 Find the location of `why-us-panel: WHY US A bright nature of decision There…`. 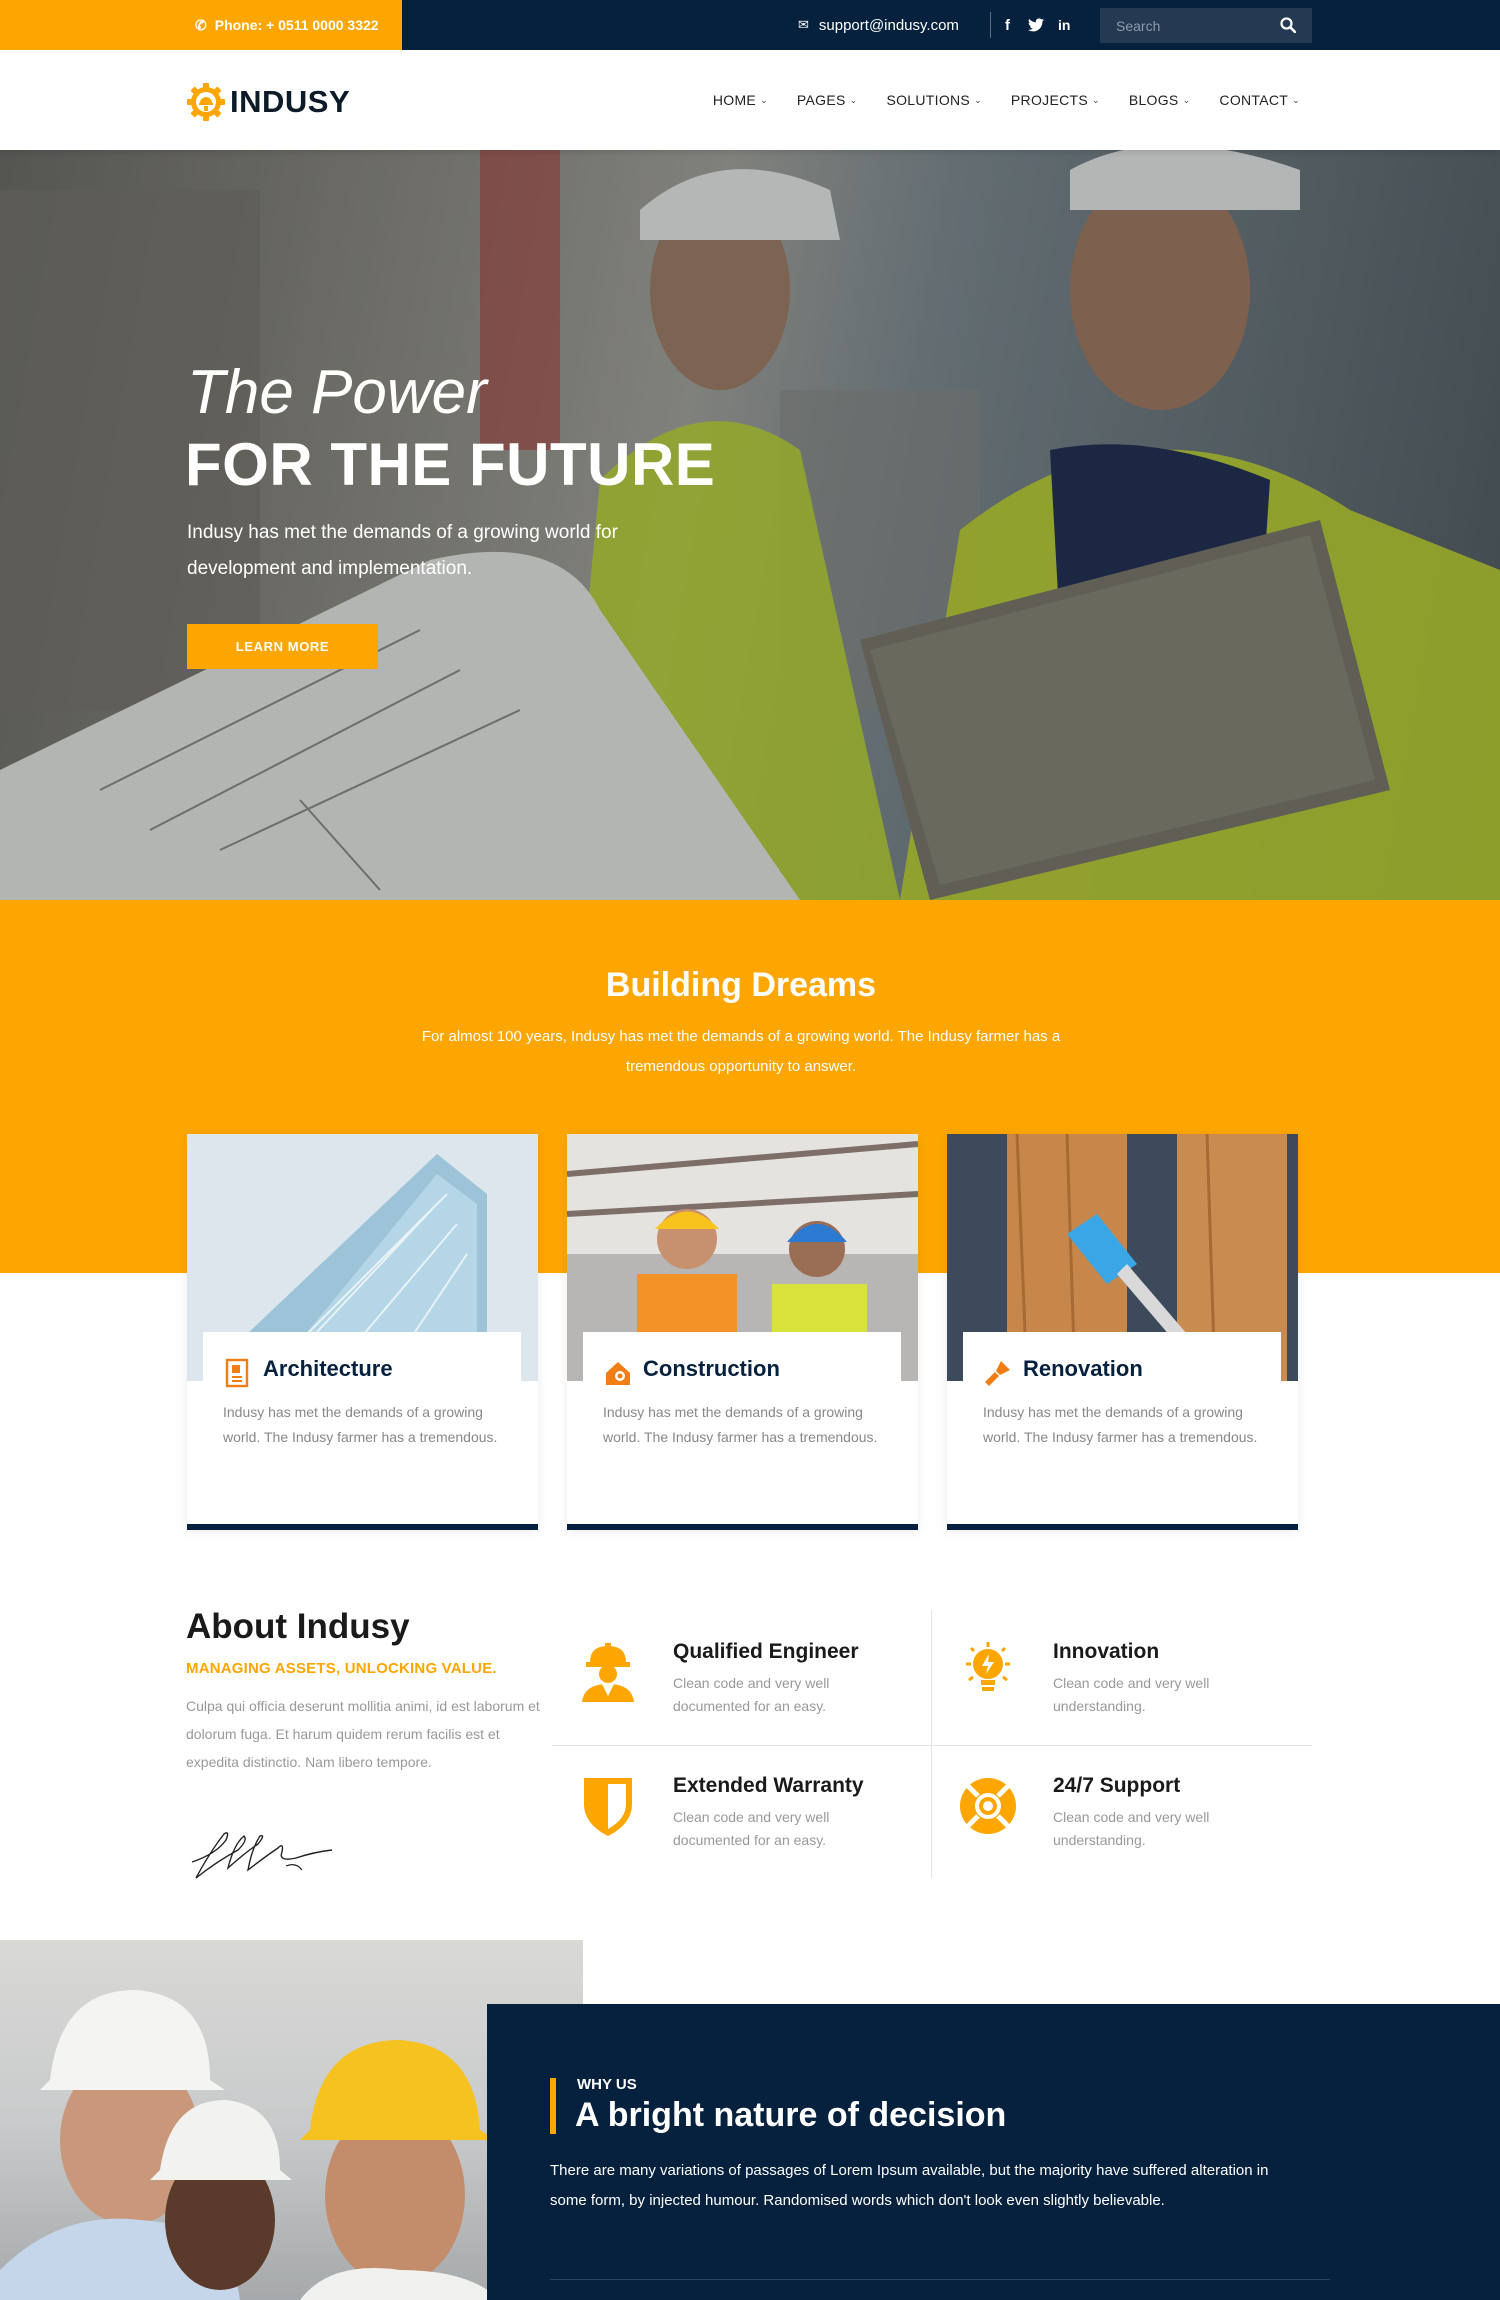

why-us-panel: WHY US A bright nature of decision There… is located at coordinates (993, 2152).